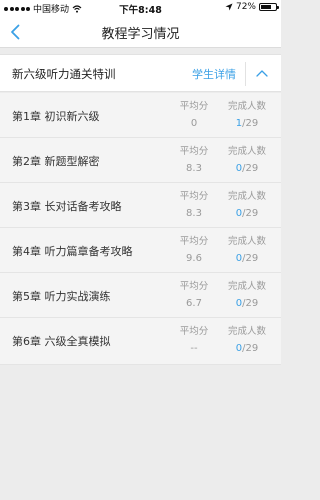 Image resolution: width=320 pixels, height=500 pixels. Describe the element at coordinates (140, 115) in the screenshot. I see `chapter-row: 第1章 初识新六级 平均分 0 完成人数 1/29` at that location.